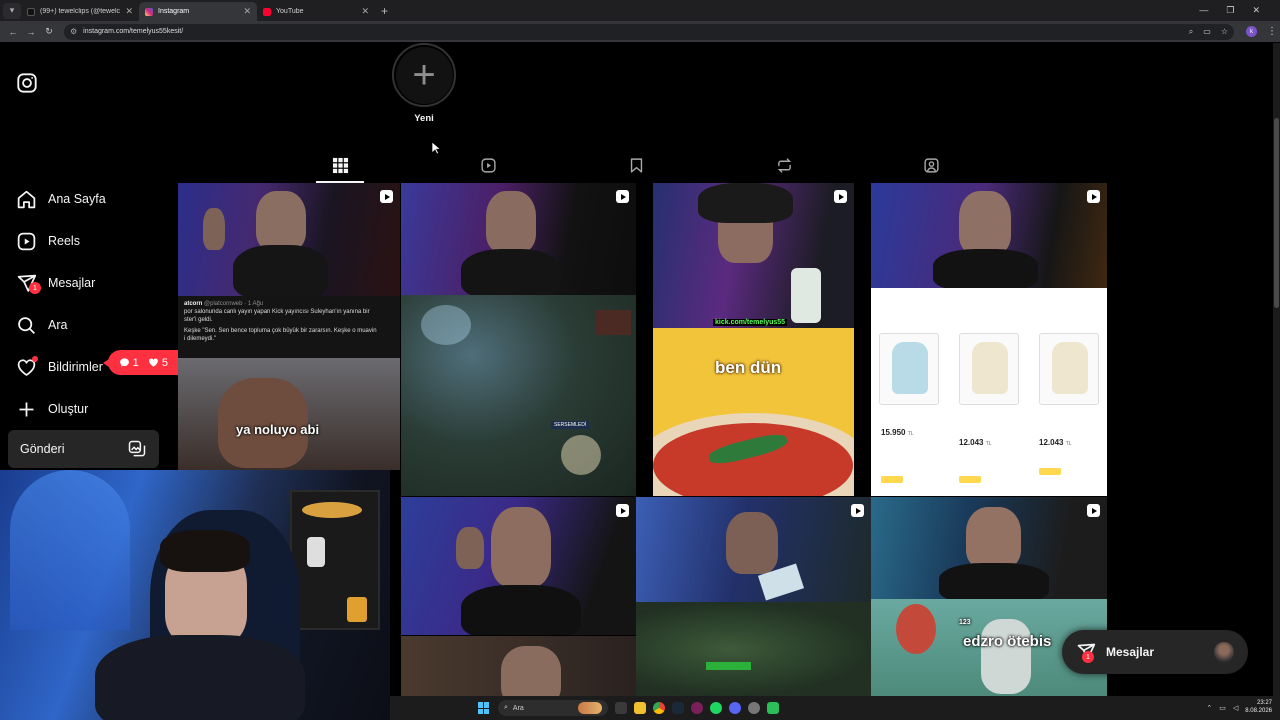  Describe the element at coordinates (27, 83) in the screenshot. I see `instagram-logo-icon` at that location.